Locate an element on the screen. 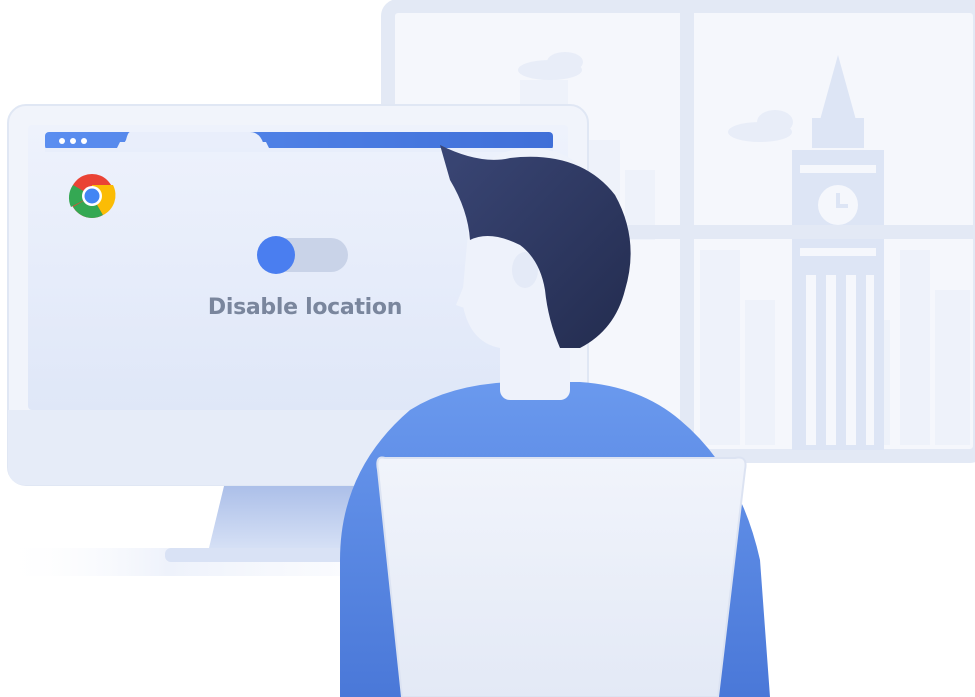 The width and height of the screenshot is (975, 697). chair-back is located at coordinates (561, 576).